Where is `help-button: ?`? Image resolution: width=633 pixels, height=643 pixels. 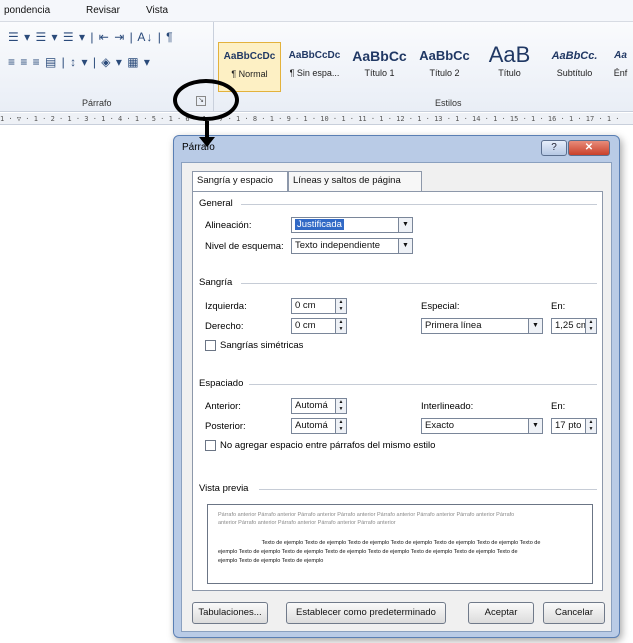
help-button: ? is located at coordinates (554, 148).